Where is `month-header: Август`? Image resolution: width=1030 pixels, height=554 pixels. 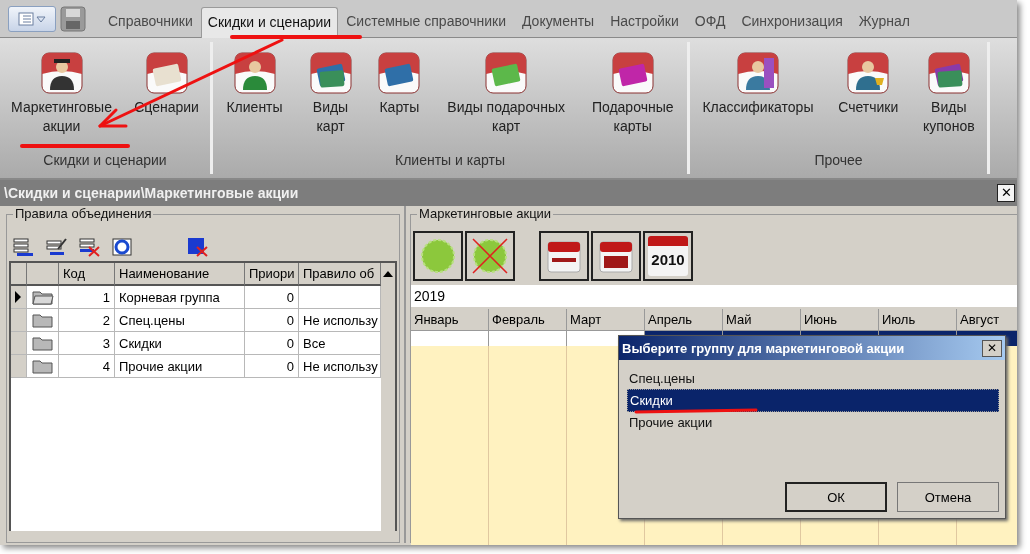 month-header: Август is located at coordinates (987, 320).